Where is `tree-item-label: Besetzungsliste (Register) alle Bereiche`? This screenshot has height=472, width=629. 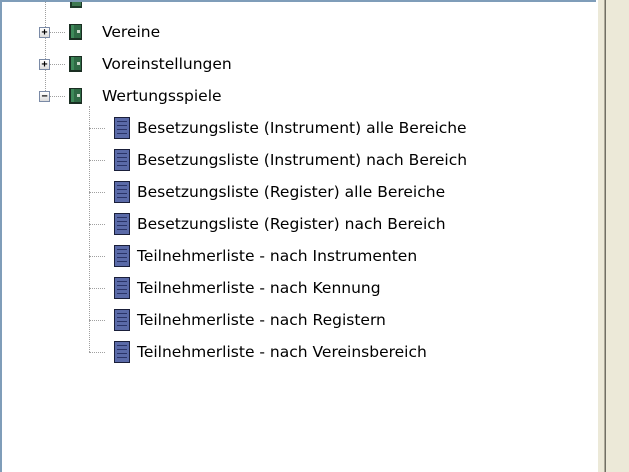
tree-item-label: Besetzungsliste (Register) alle Bereiche is located at coordinates (291, 192).